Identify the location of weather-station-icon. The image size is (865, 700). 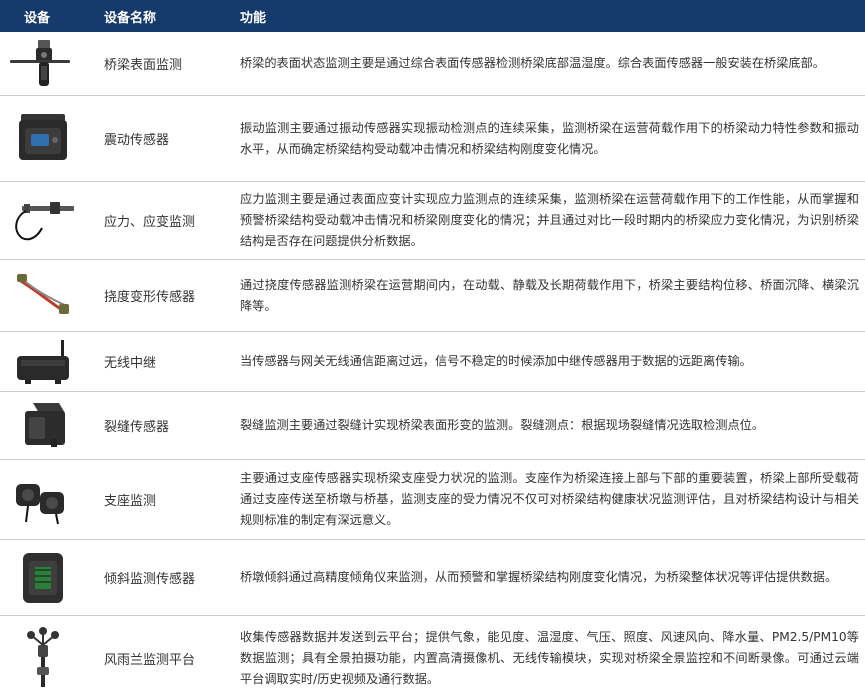
(43, 658).